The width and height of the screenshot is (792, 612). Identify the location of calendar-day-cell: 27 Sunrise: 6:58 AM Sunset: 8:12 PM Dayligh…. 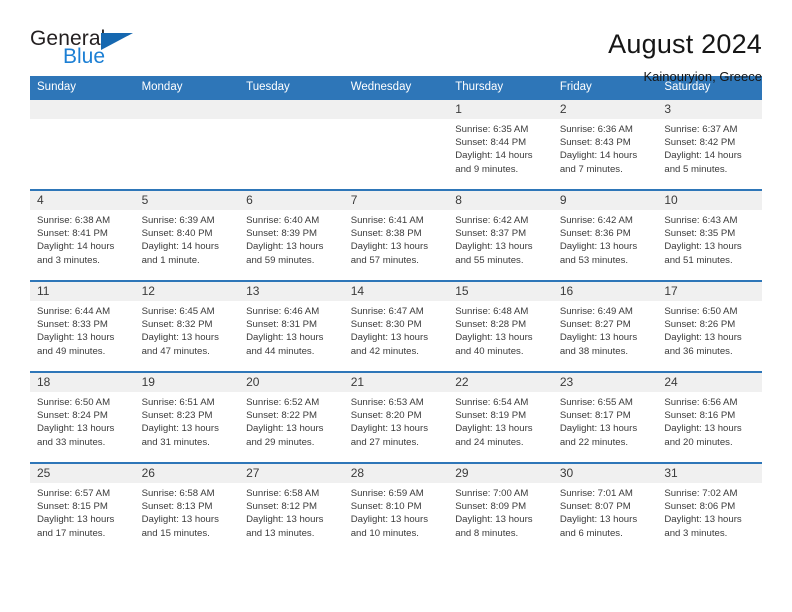
(291, 508).